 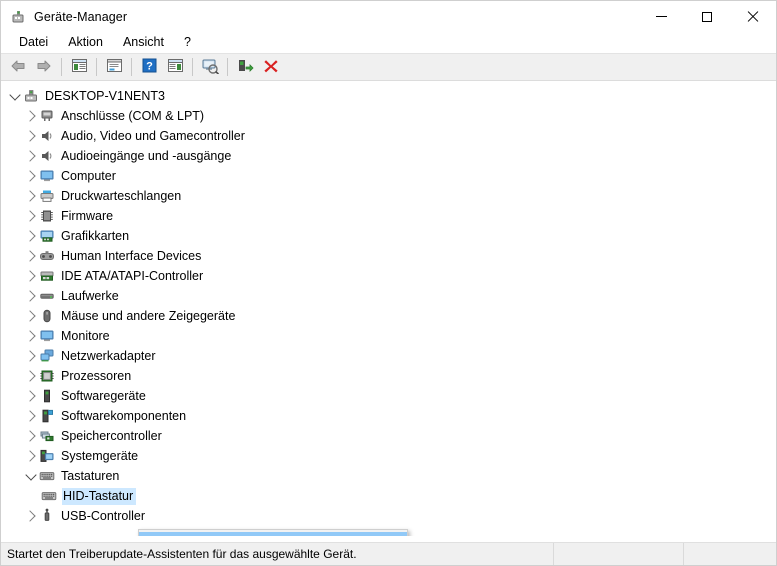 I want to click on help-icon: ?, so click(x=149, y=67).